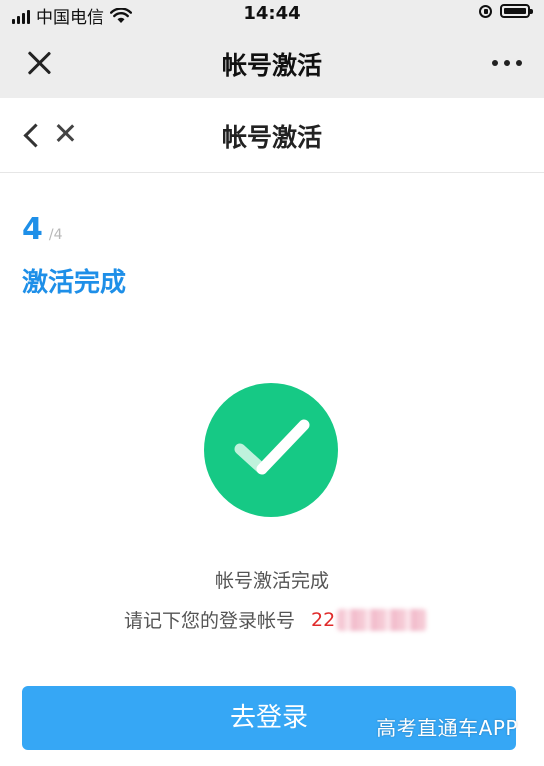  I want to click on wechat-title: 帐号激活, so click(271, 65).